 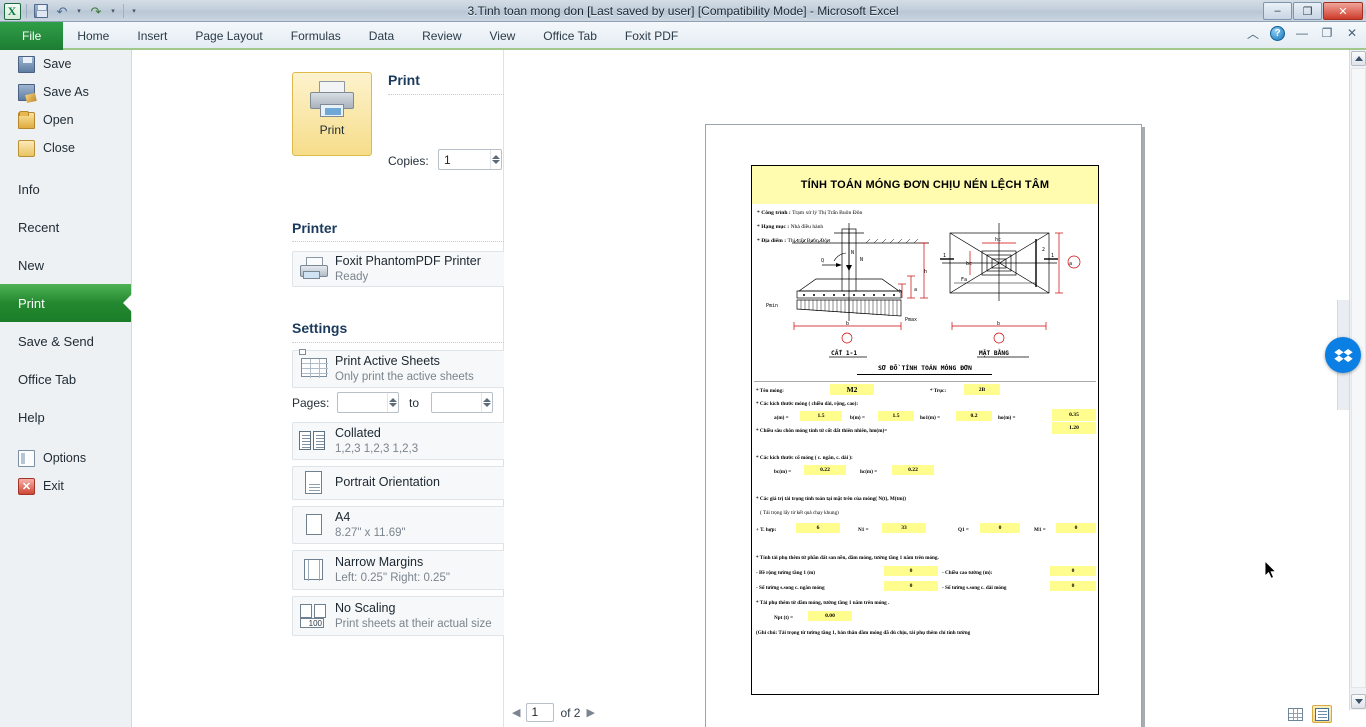 I want to click on setting-title: Portrait Orientation, so click(x=387, y=482).